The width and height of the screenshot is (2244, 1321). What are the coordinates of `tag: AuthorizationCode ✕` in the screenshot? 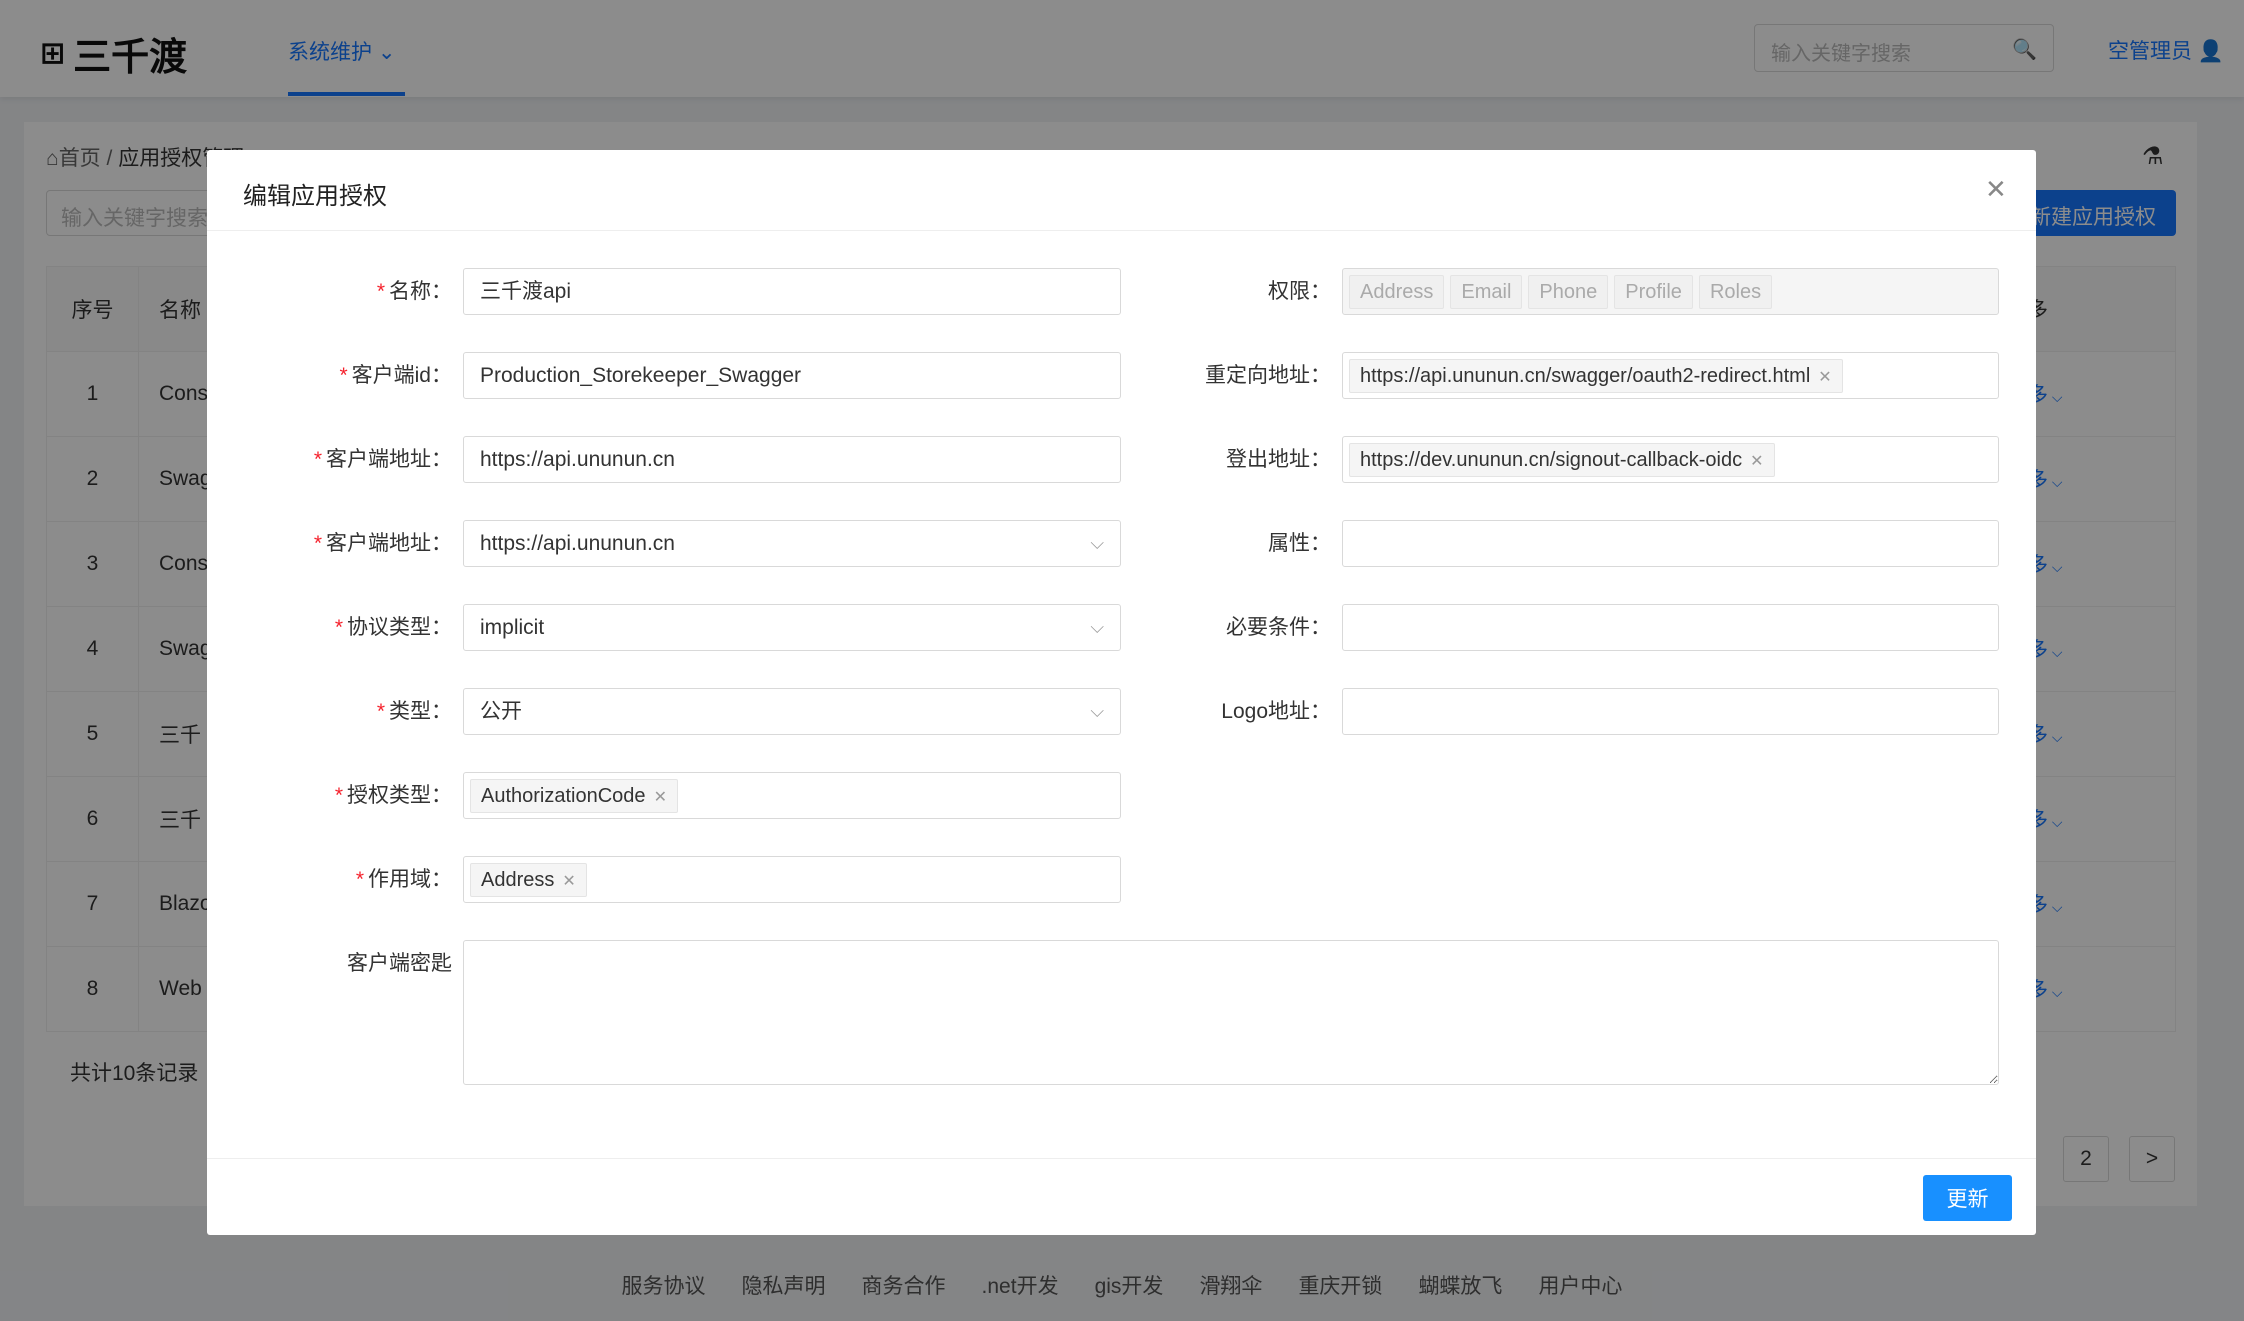 It's located at (574, 795).